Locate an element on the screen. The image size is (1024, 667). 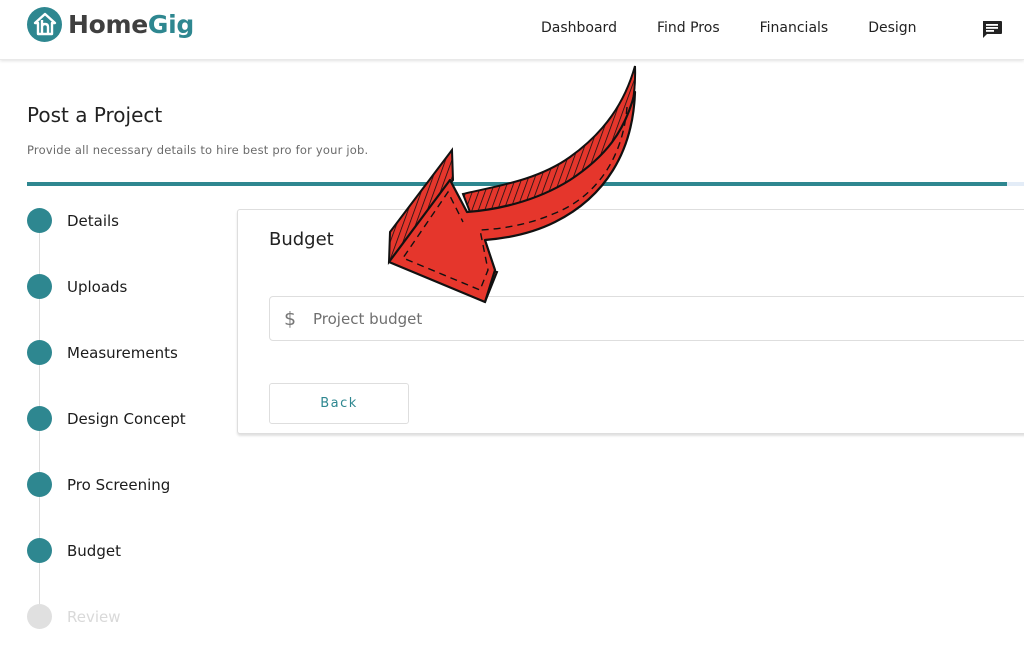
step-label: Measurements is located at coordinates (122, 352).